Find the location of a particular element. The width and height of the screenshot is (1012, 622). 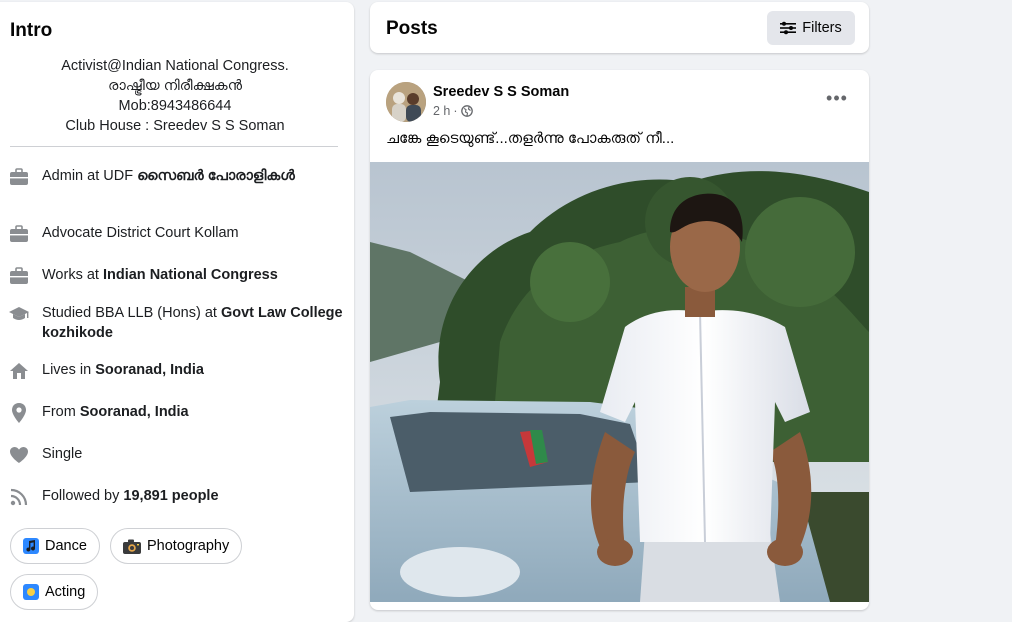

intro-divider is located at coordinates (174, 146).